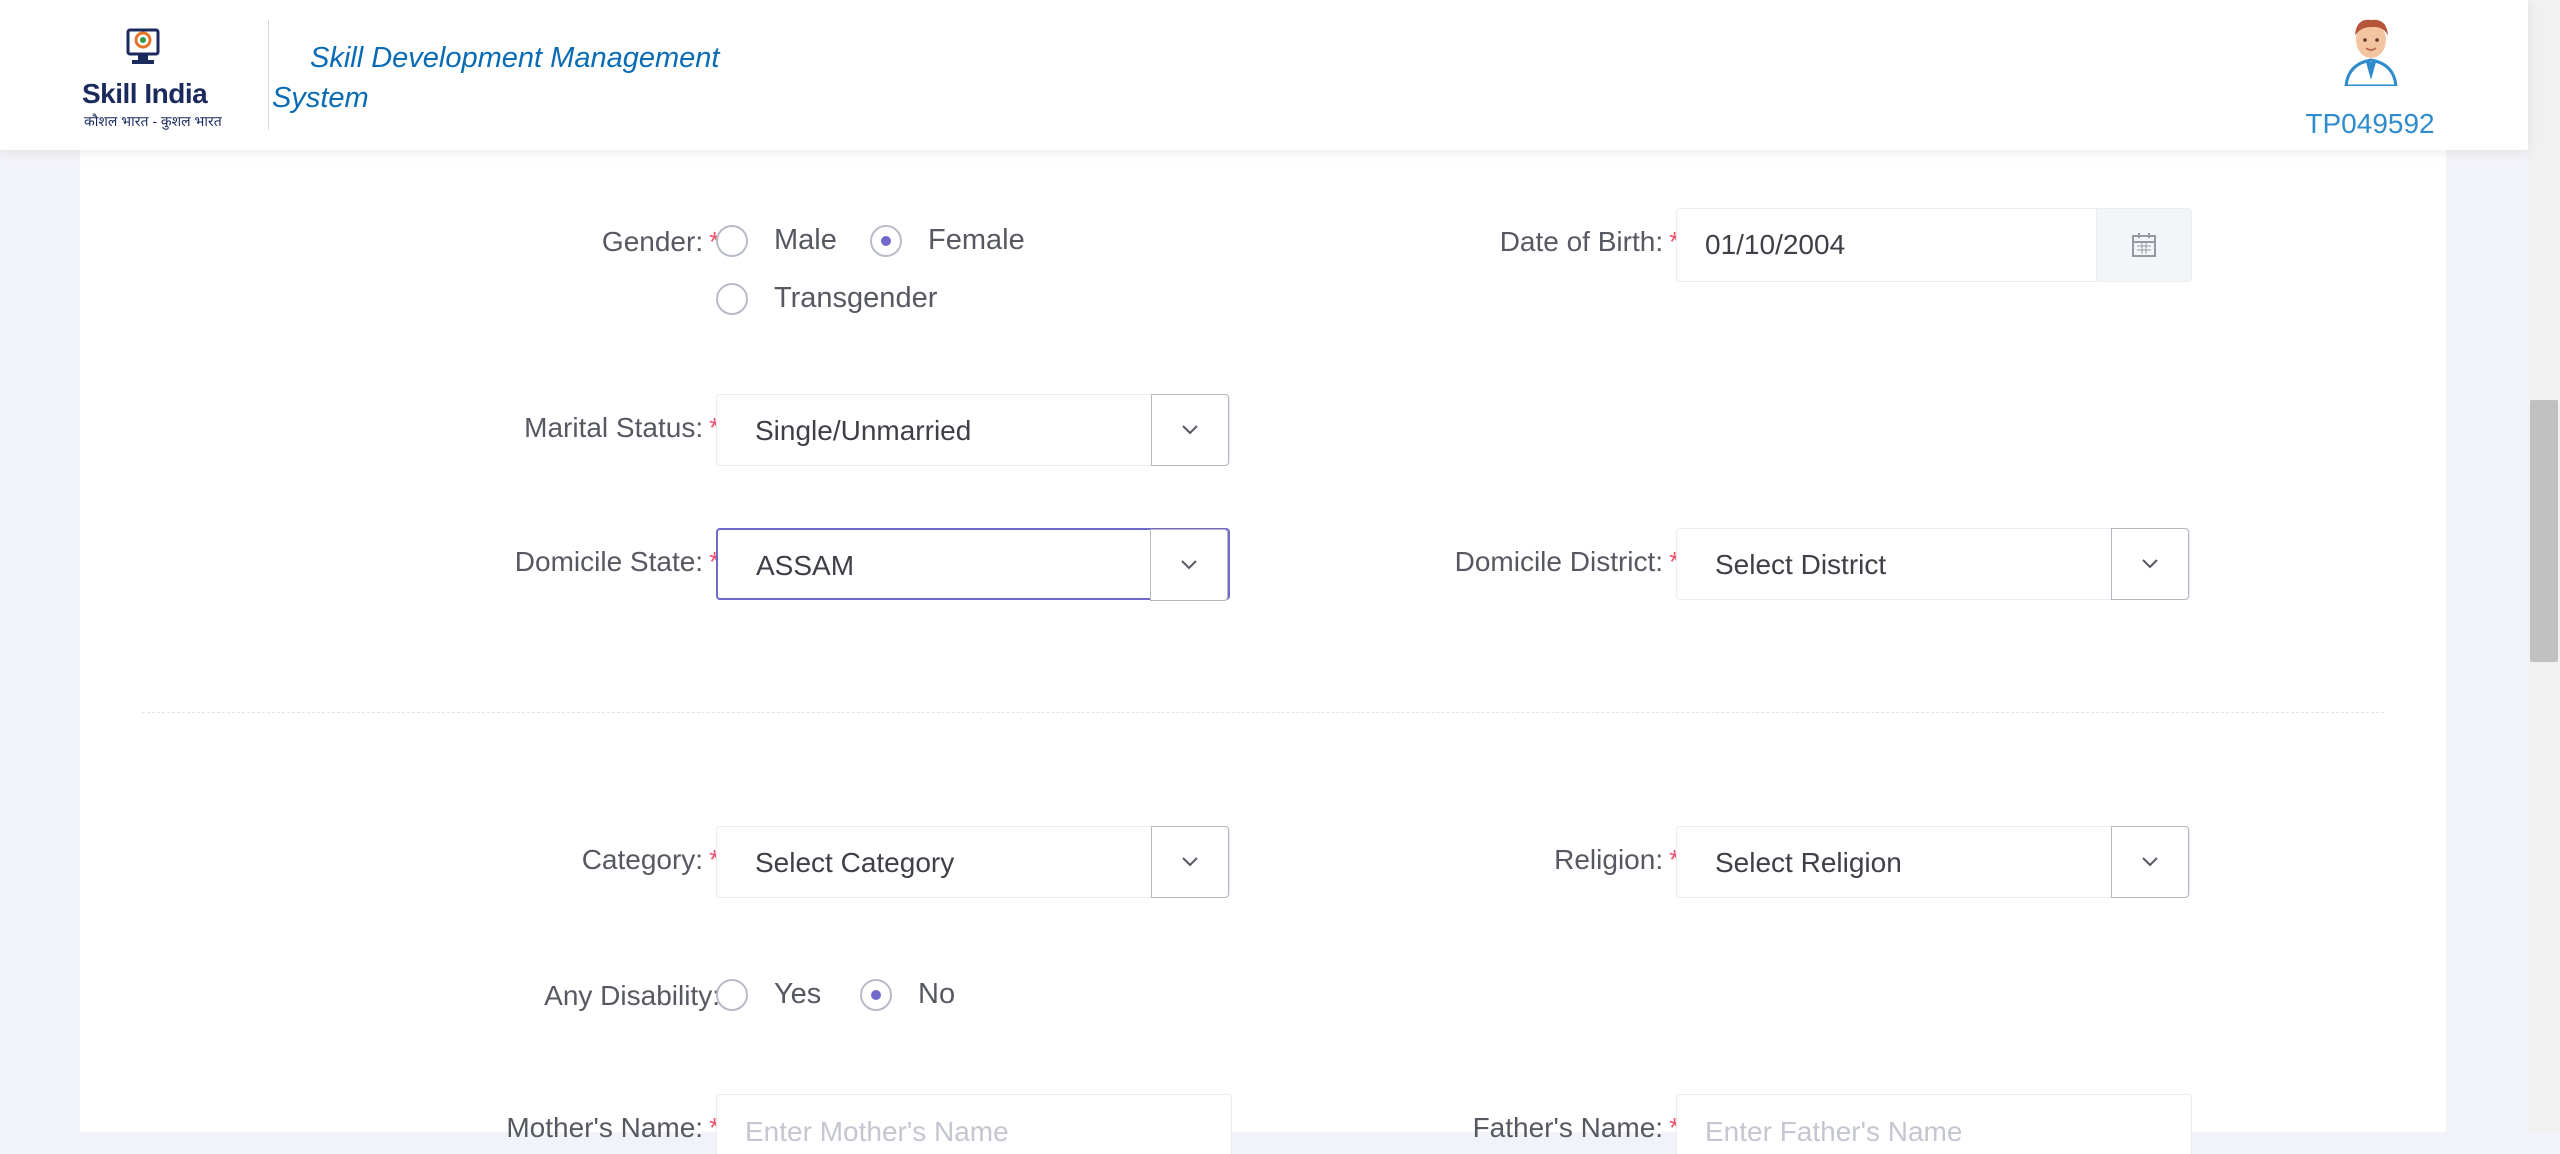 This screenshot has height=1154, width=2560. What do you see at coordinates (937, 994) in the screenshot?
I see `disability-option-no: No` at bounding box center [937, 994].